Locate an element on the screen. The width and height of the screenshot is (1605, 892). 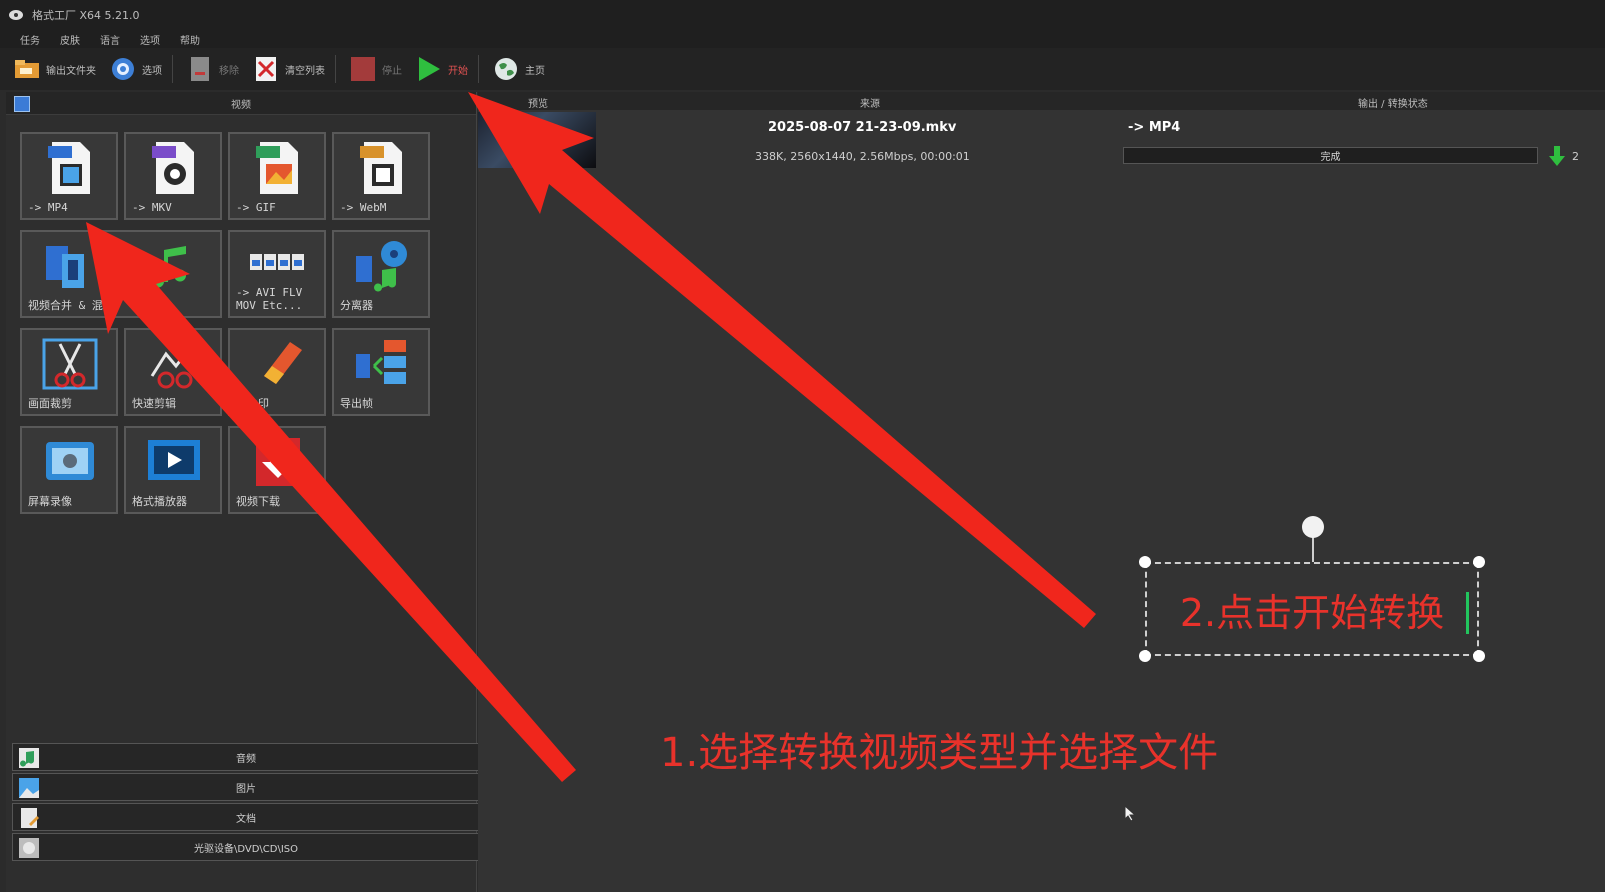
tile-remove-watermark: 去水印 is located at coordinates (277, 372).